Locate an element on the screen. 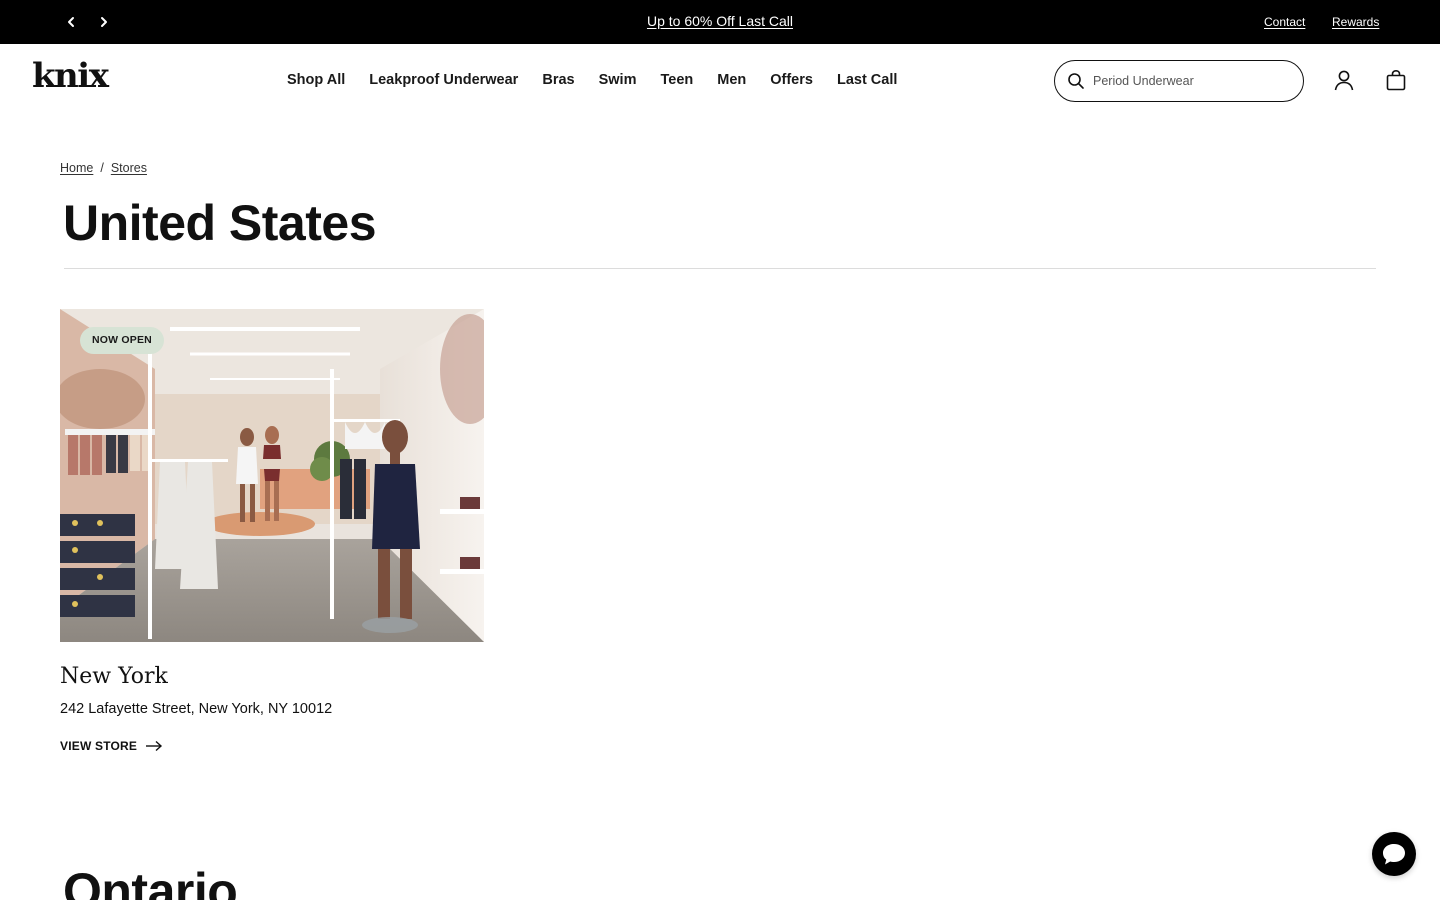 This screenshot has width=1440, height=900. account-icon is located at coordinates (1344, 80).